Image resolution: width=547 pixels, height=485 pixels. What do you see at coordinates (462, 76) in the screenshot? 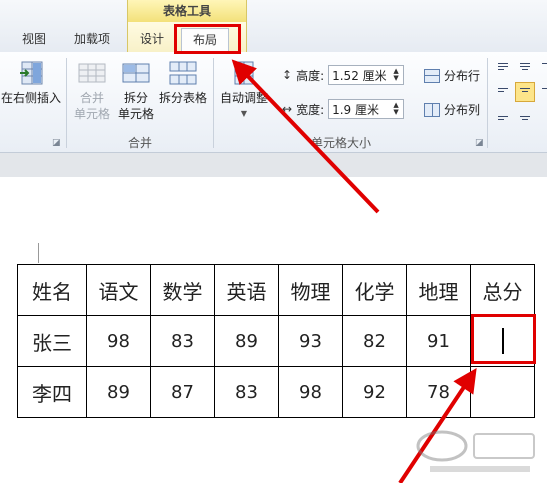
I see `distribute-rows-label: 分布行` at bounding box center [462, 76].